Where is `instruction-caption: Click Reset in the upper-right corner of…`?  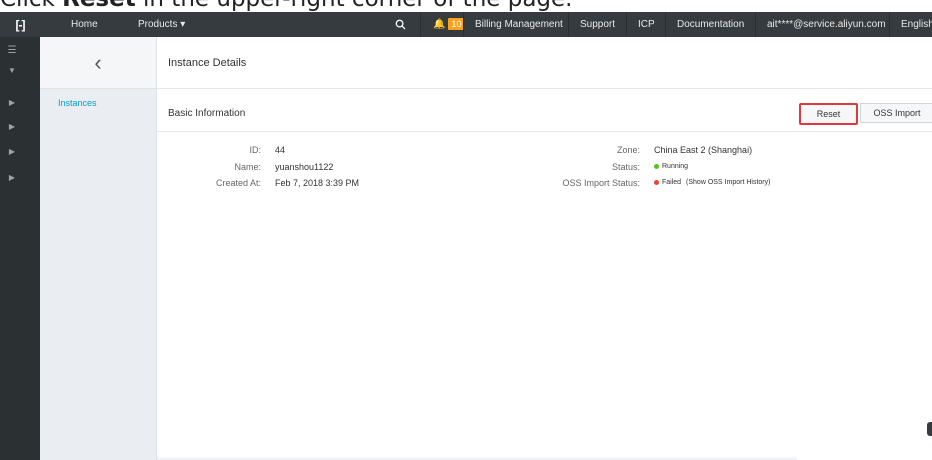 instruction-caption: Click Reset in the upper-right corner of… is located at coordinates (466, 6).